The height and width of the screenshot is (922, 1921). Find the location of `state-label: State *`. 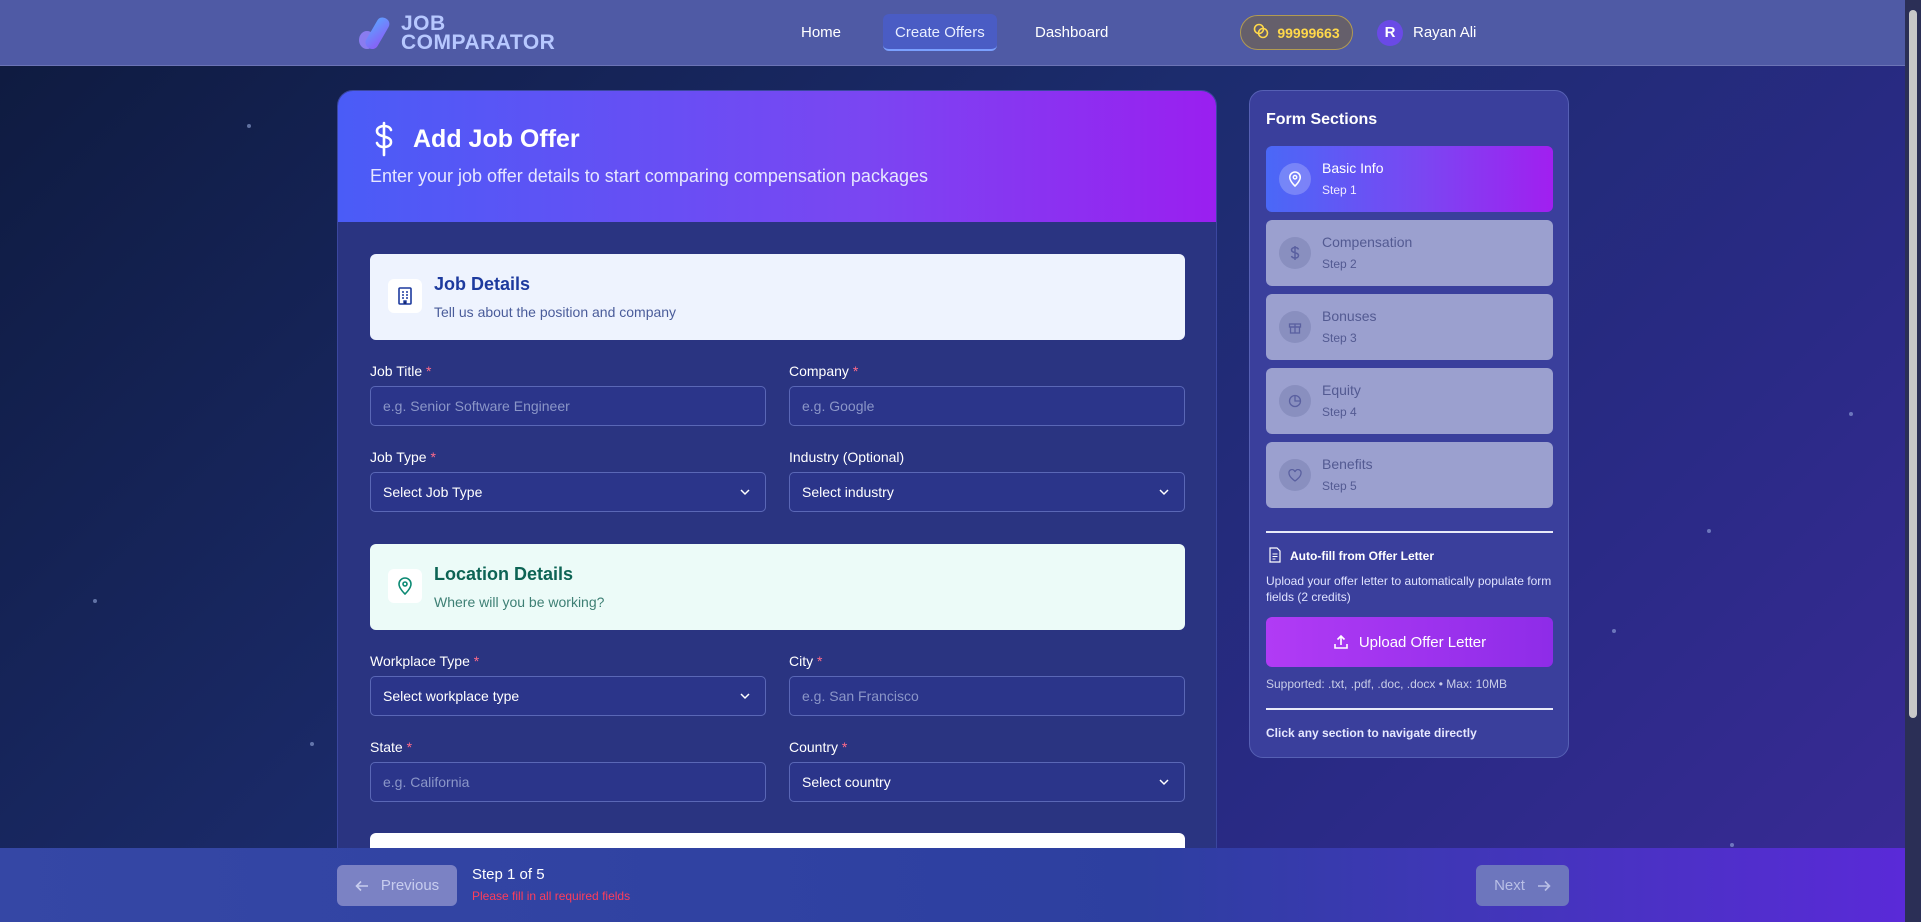

state-label: State * is located at coordinates (391, 747).